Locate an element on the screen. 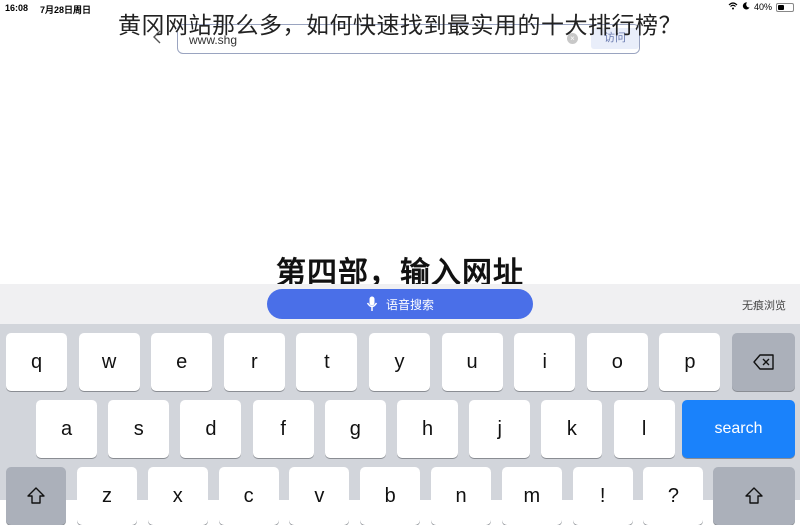  key-p: p is located at coordinates (690, 362).